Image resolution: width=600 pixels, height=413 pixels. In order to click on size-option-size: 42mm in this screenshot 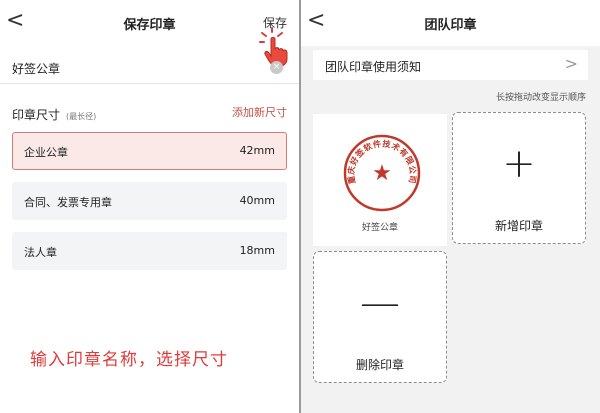, I will do `click(257, 150)`.